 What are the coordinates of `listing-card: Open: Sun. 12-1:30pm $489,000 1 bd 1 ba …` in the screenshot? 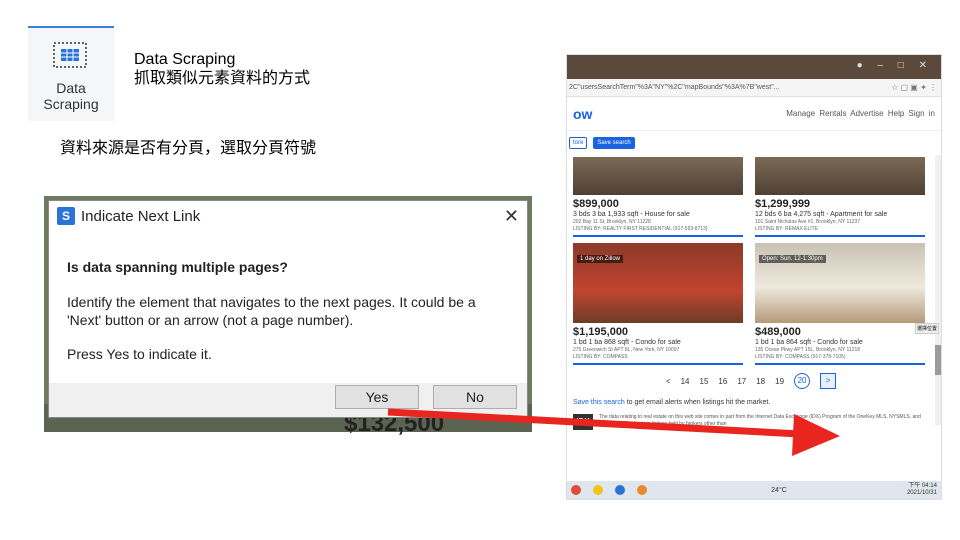 It's located at (840, 304).